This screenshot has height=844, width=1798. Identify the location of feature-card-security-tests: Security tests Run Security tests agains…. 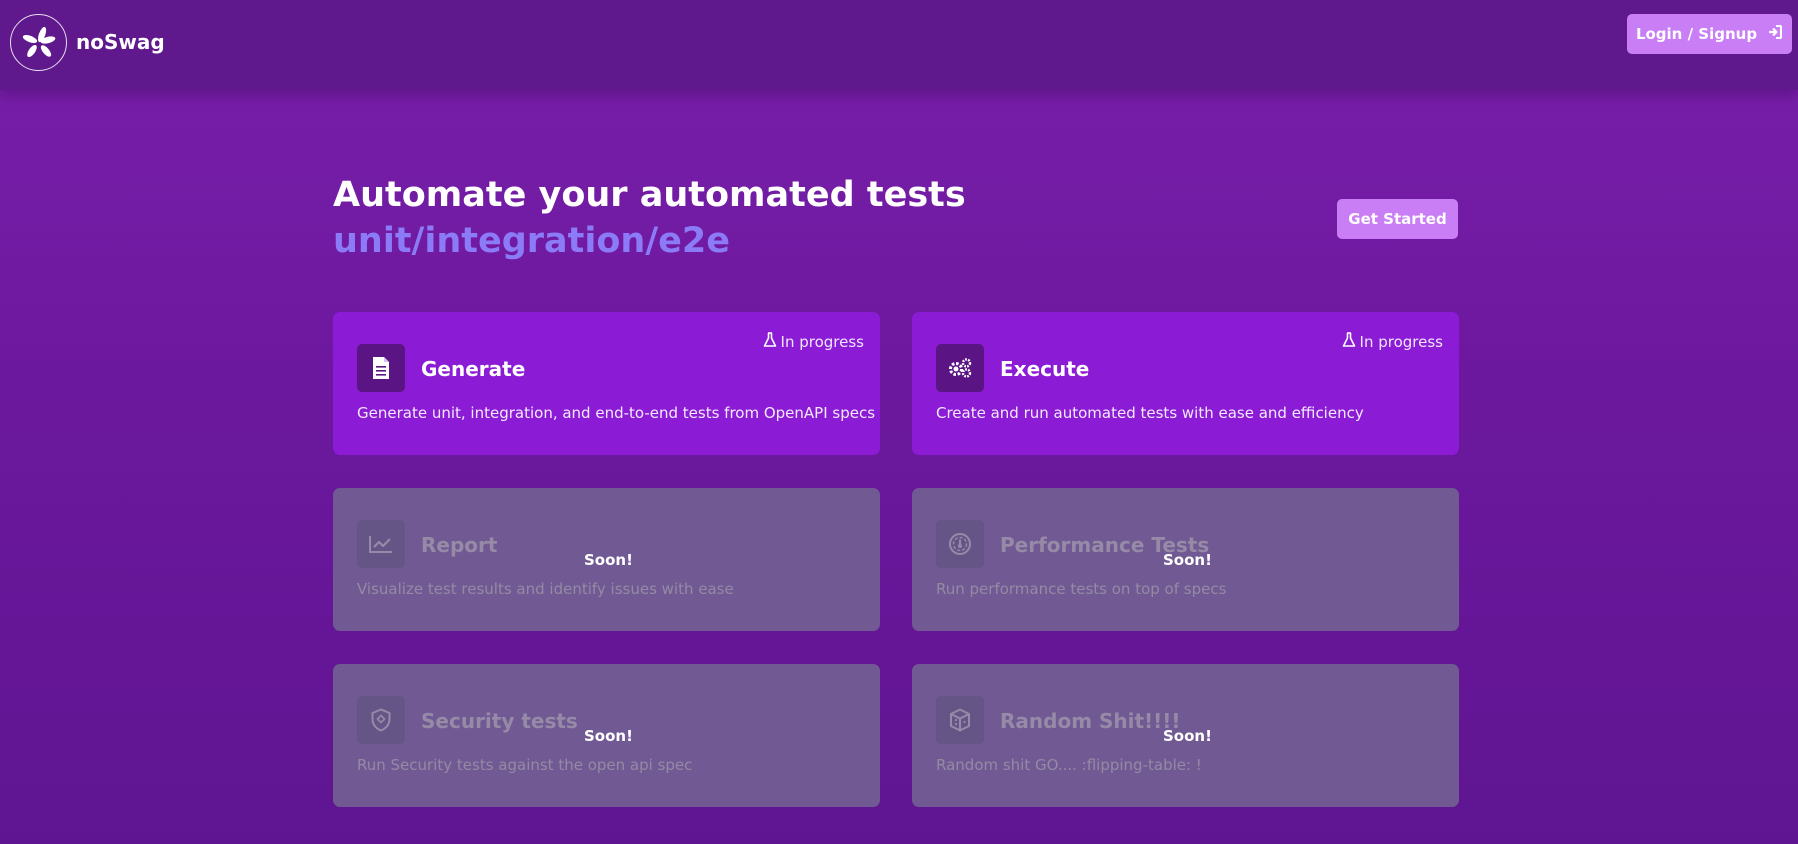
(606, 735).